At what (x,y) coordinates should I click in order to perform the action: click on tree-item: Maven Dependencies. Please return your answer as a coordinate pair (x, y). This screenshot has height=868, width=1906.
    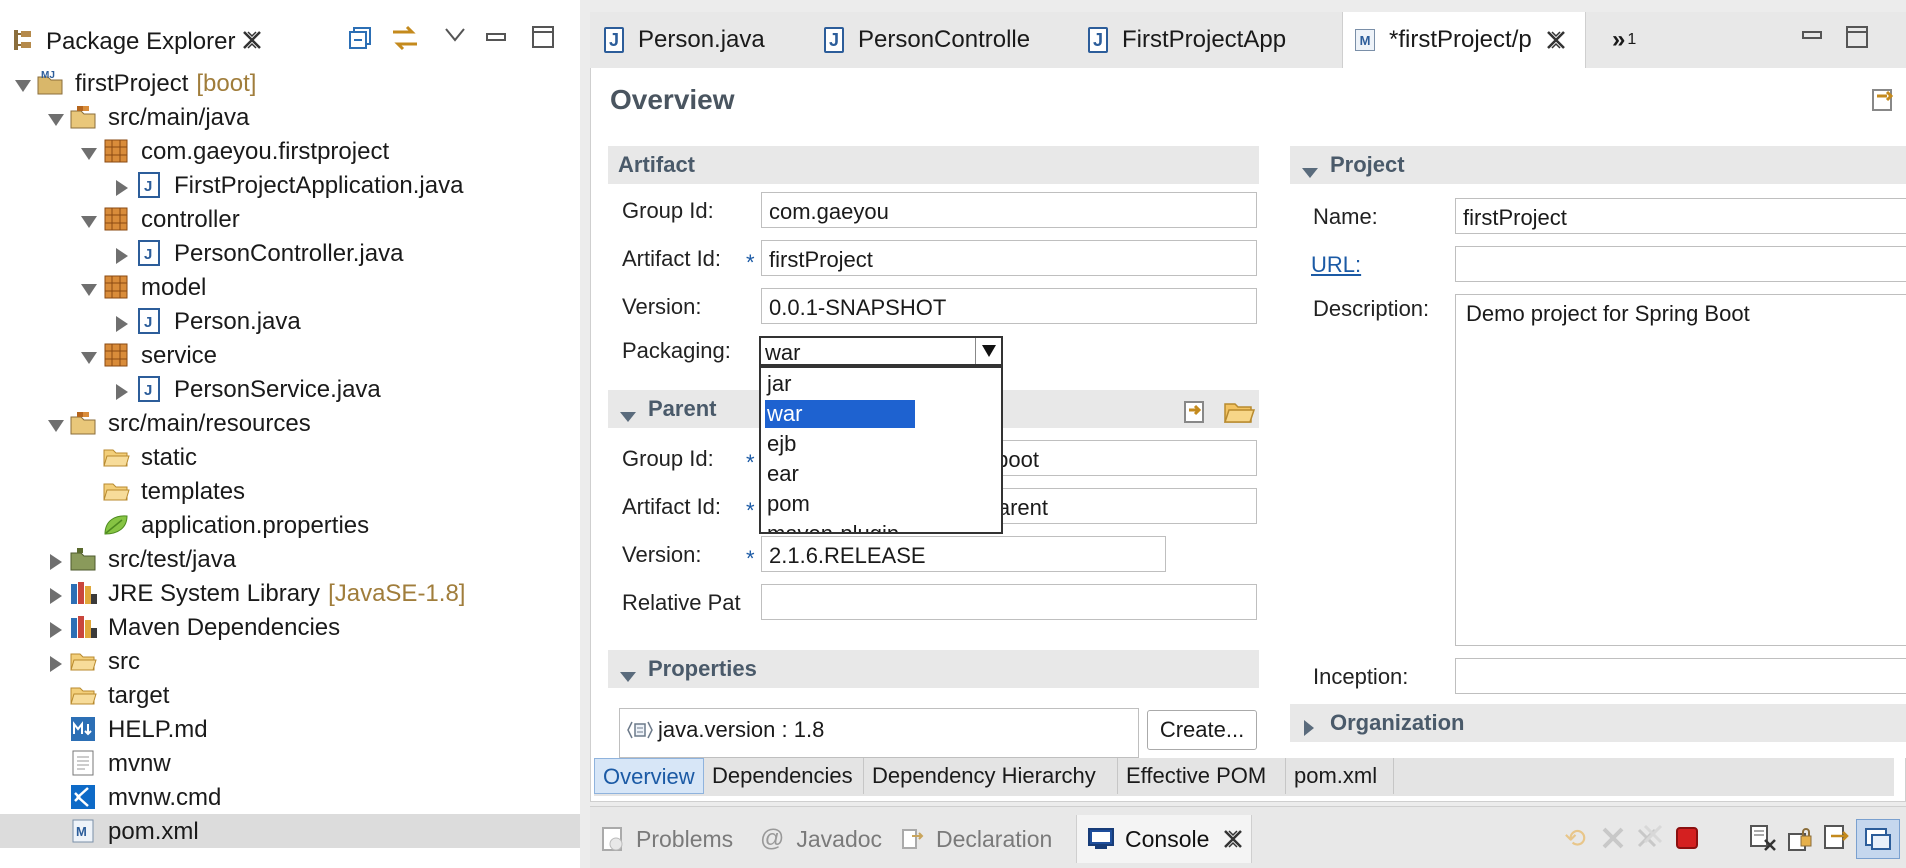
    Looking at the image, I should click on (290, 627).